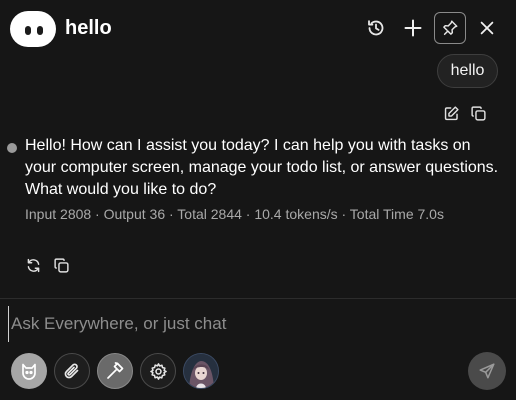  Describe the element at coordinates (33, 29) in the screenshot. I see `app-logo` at that location.